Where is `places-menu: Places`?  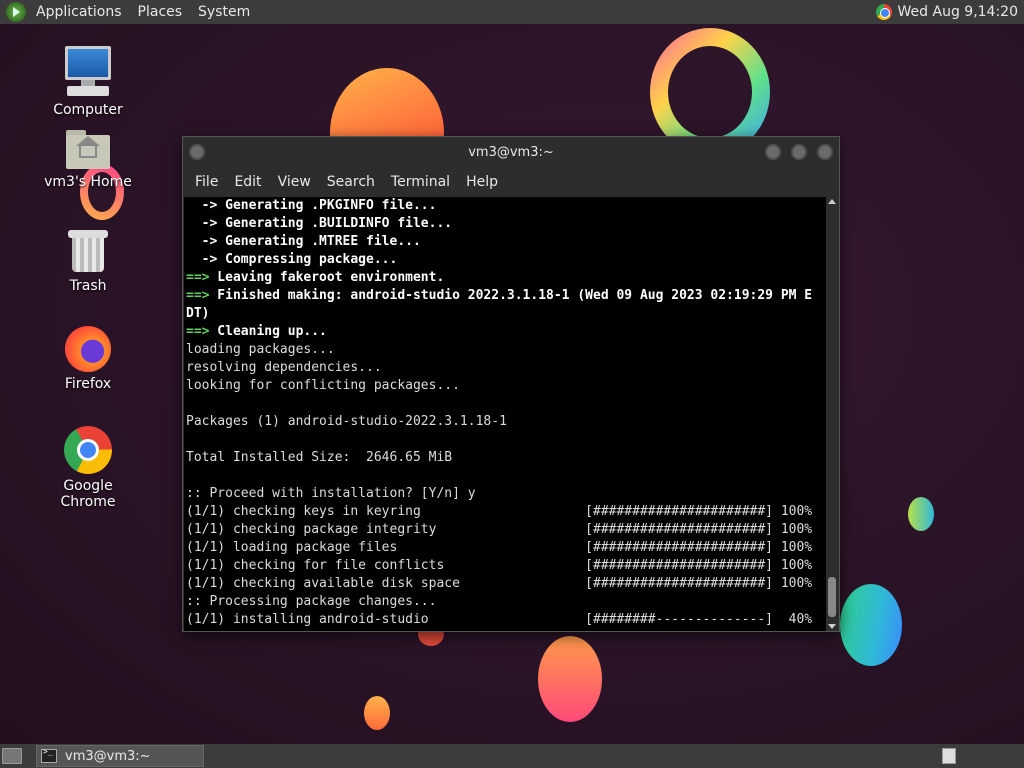
places-menu: Places is located at coordinates (160, 12).